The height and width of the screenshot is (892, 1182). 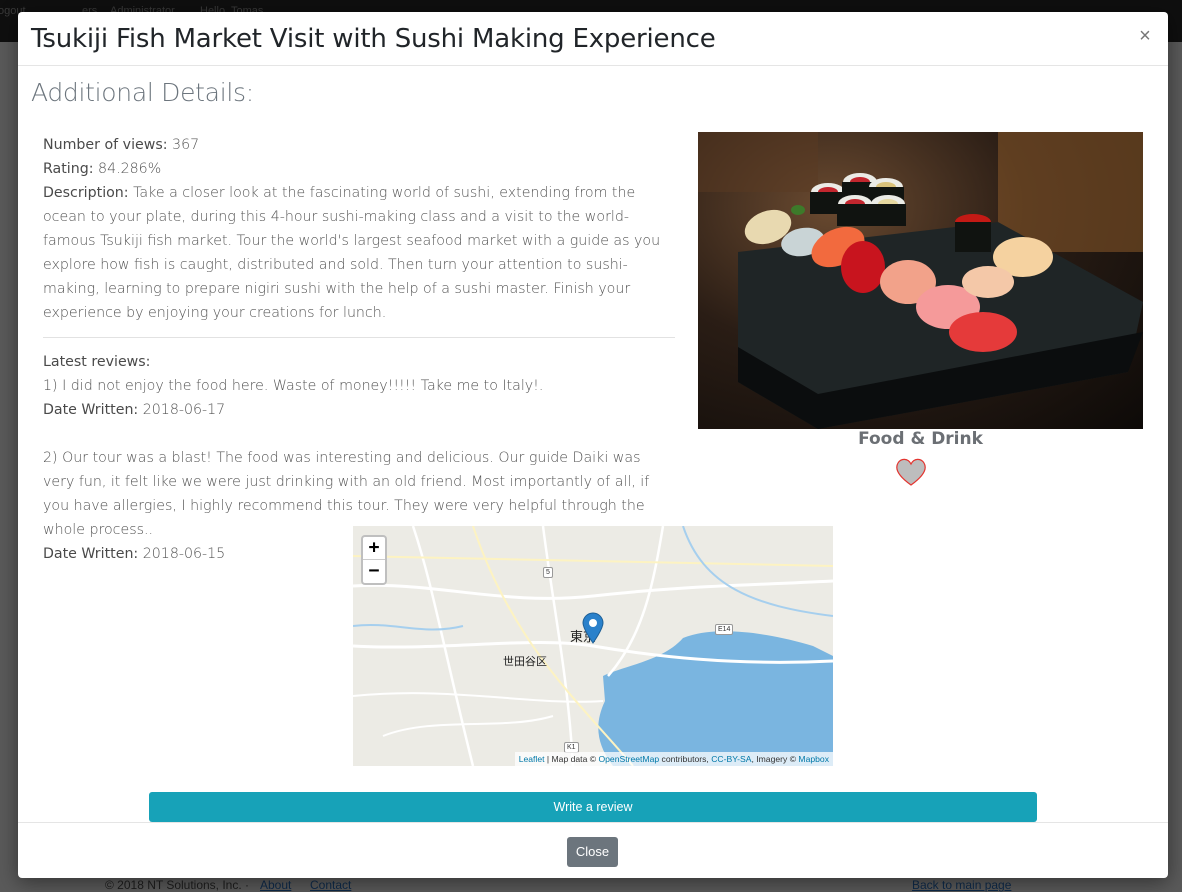 I want to click on review-date-1: 2018-06-17, so click(x=184, y=410).